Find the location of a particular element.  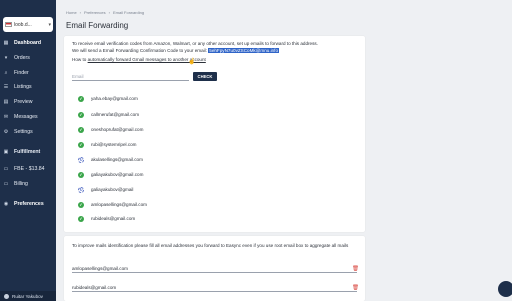

sidebar-item-messages: ✉ Messages is located at coordinates (28, 117).